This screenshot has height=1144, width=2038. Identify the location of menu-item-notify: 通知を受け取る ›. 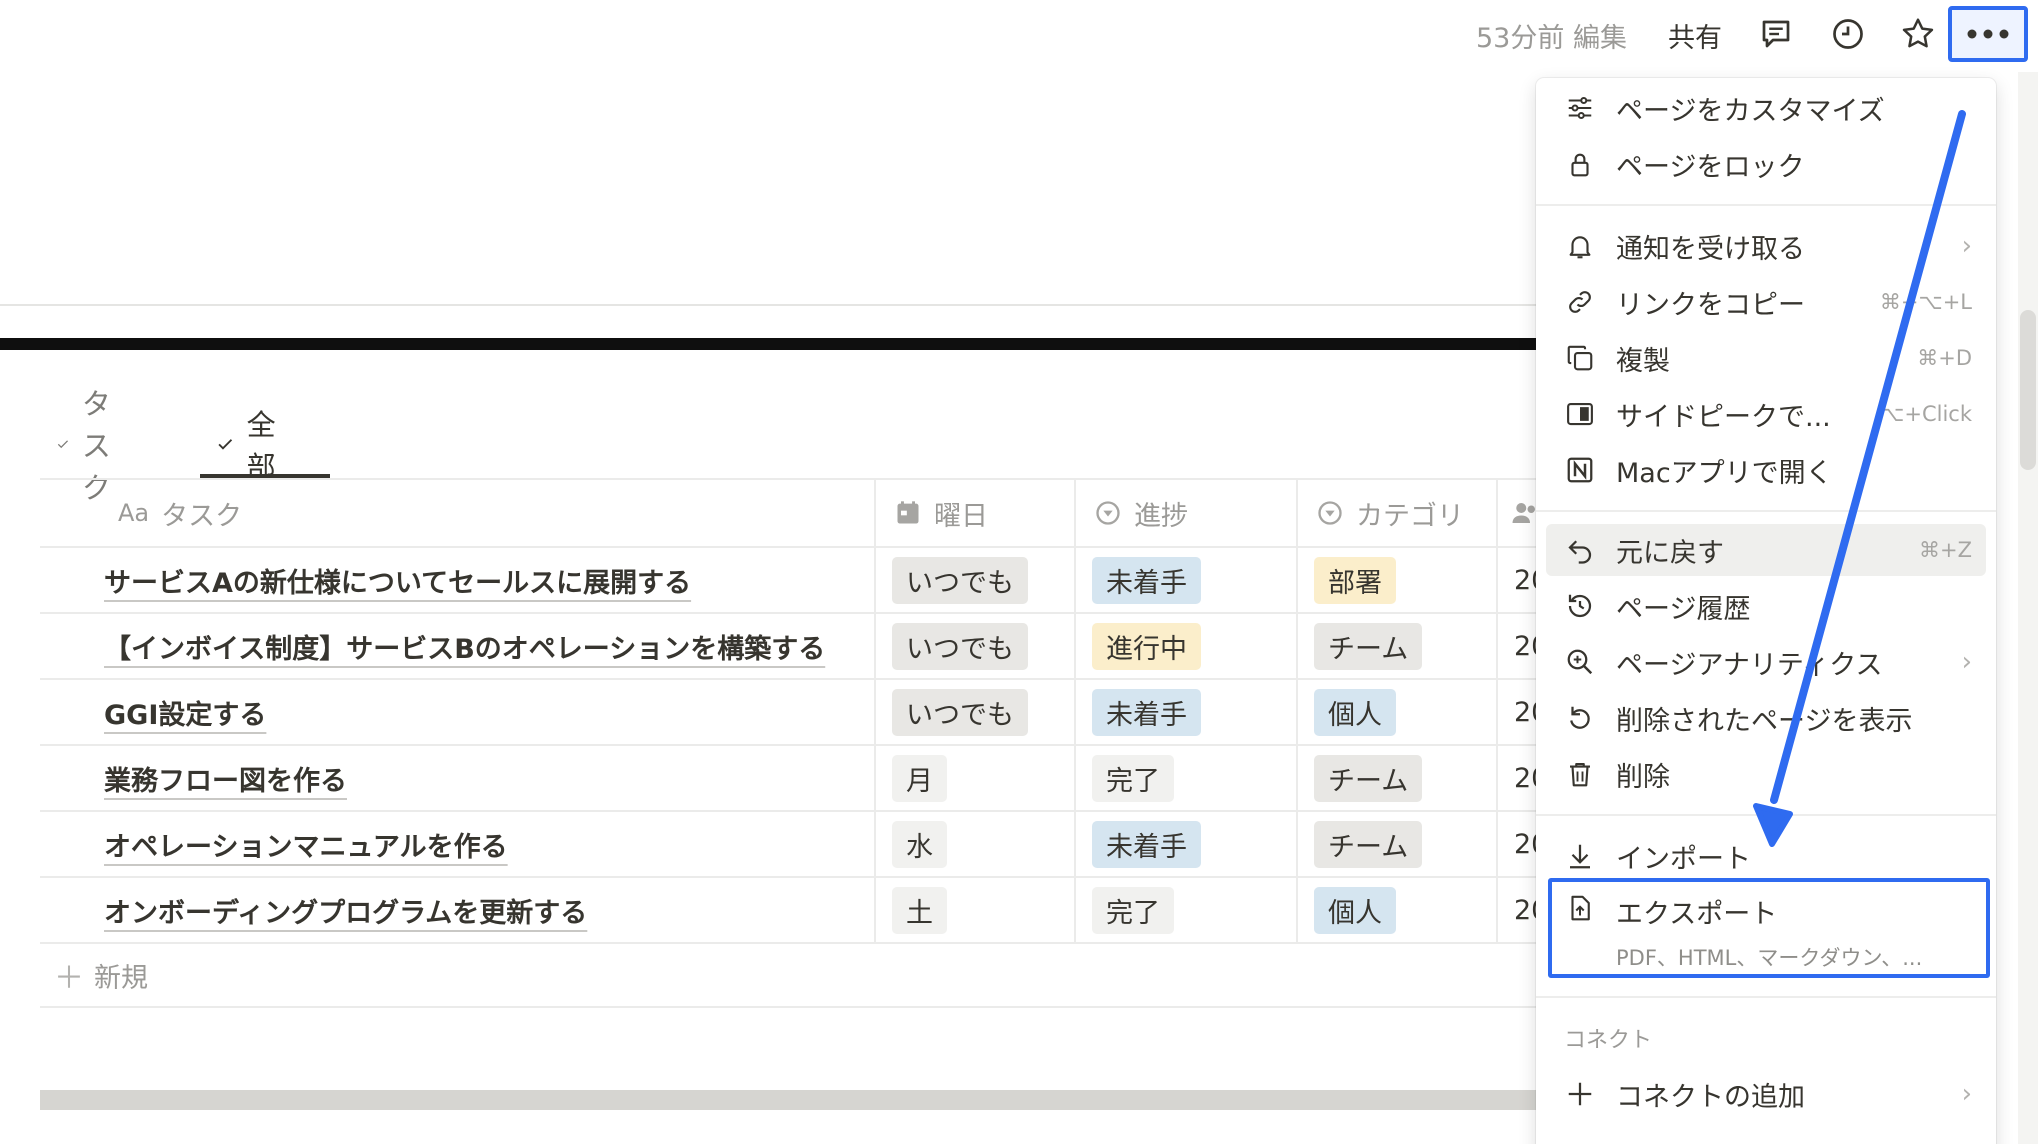
(1766, 246).